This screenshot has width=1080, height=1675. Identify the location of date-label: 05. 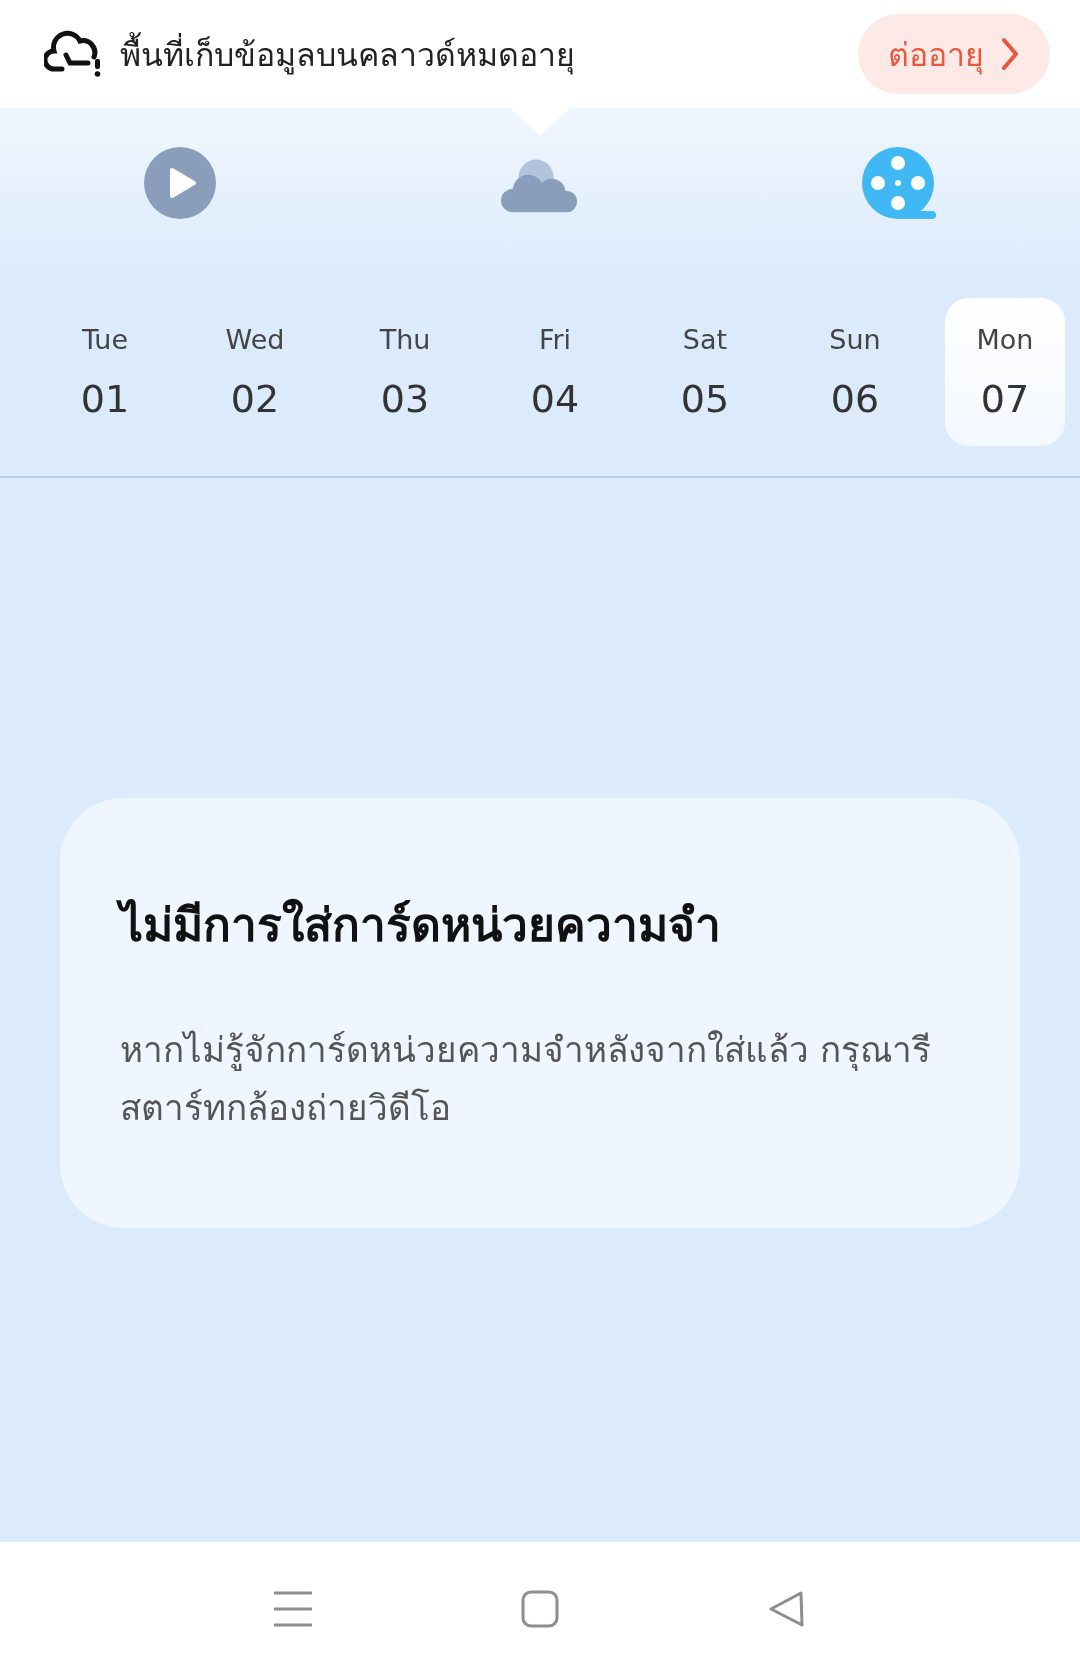
(705, 398).